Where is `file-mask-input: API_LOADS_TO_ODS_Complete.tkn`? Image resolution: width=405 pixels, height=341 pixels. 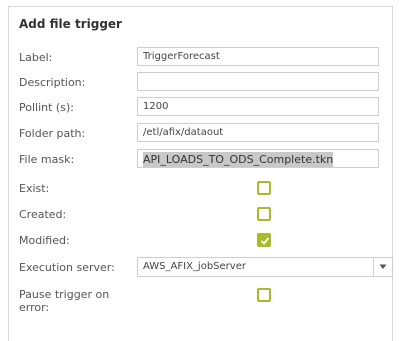 file-mask-input: API_LOADS_TO_ODS_Complete.tkn is located at coordinates (258, 158).